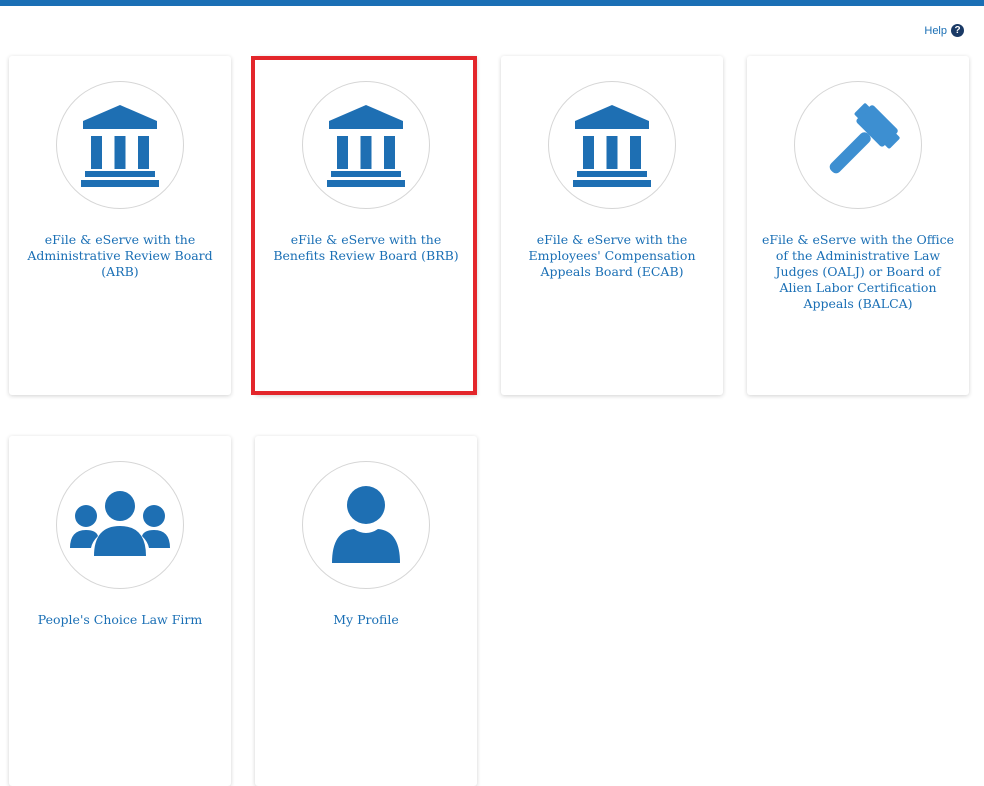 Image resolution: width=984 pixels, height=786 pixels. What do you see at coordinates (120, 619) in the screenshot?
I see `card-label: People's Choice Law Firm` at bounding box center [120, 619].